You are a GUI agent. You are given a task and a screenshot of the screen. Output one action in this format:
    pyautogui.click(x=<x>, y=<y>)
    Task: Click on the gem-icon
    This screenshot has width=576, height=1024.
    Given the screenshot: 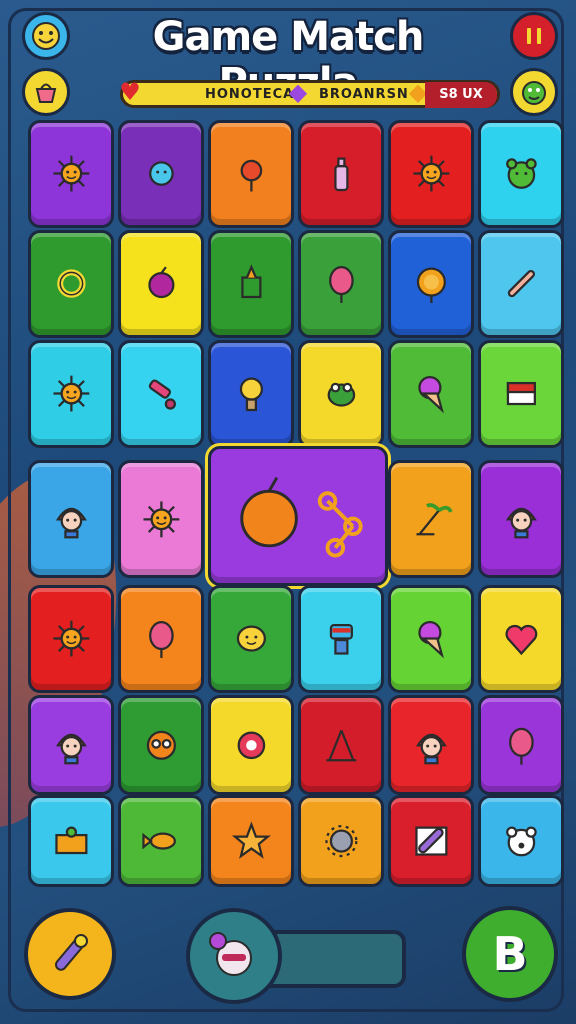 What is the action you would take?
    pyautogui.click(x=251, y=744)
    